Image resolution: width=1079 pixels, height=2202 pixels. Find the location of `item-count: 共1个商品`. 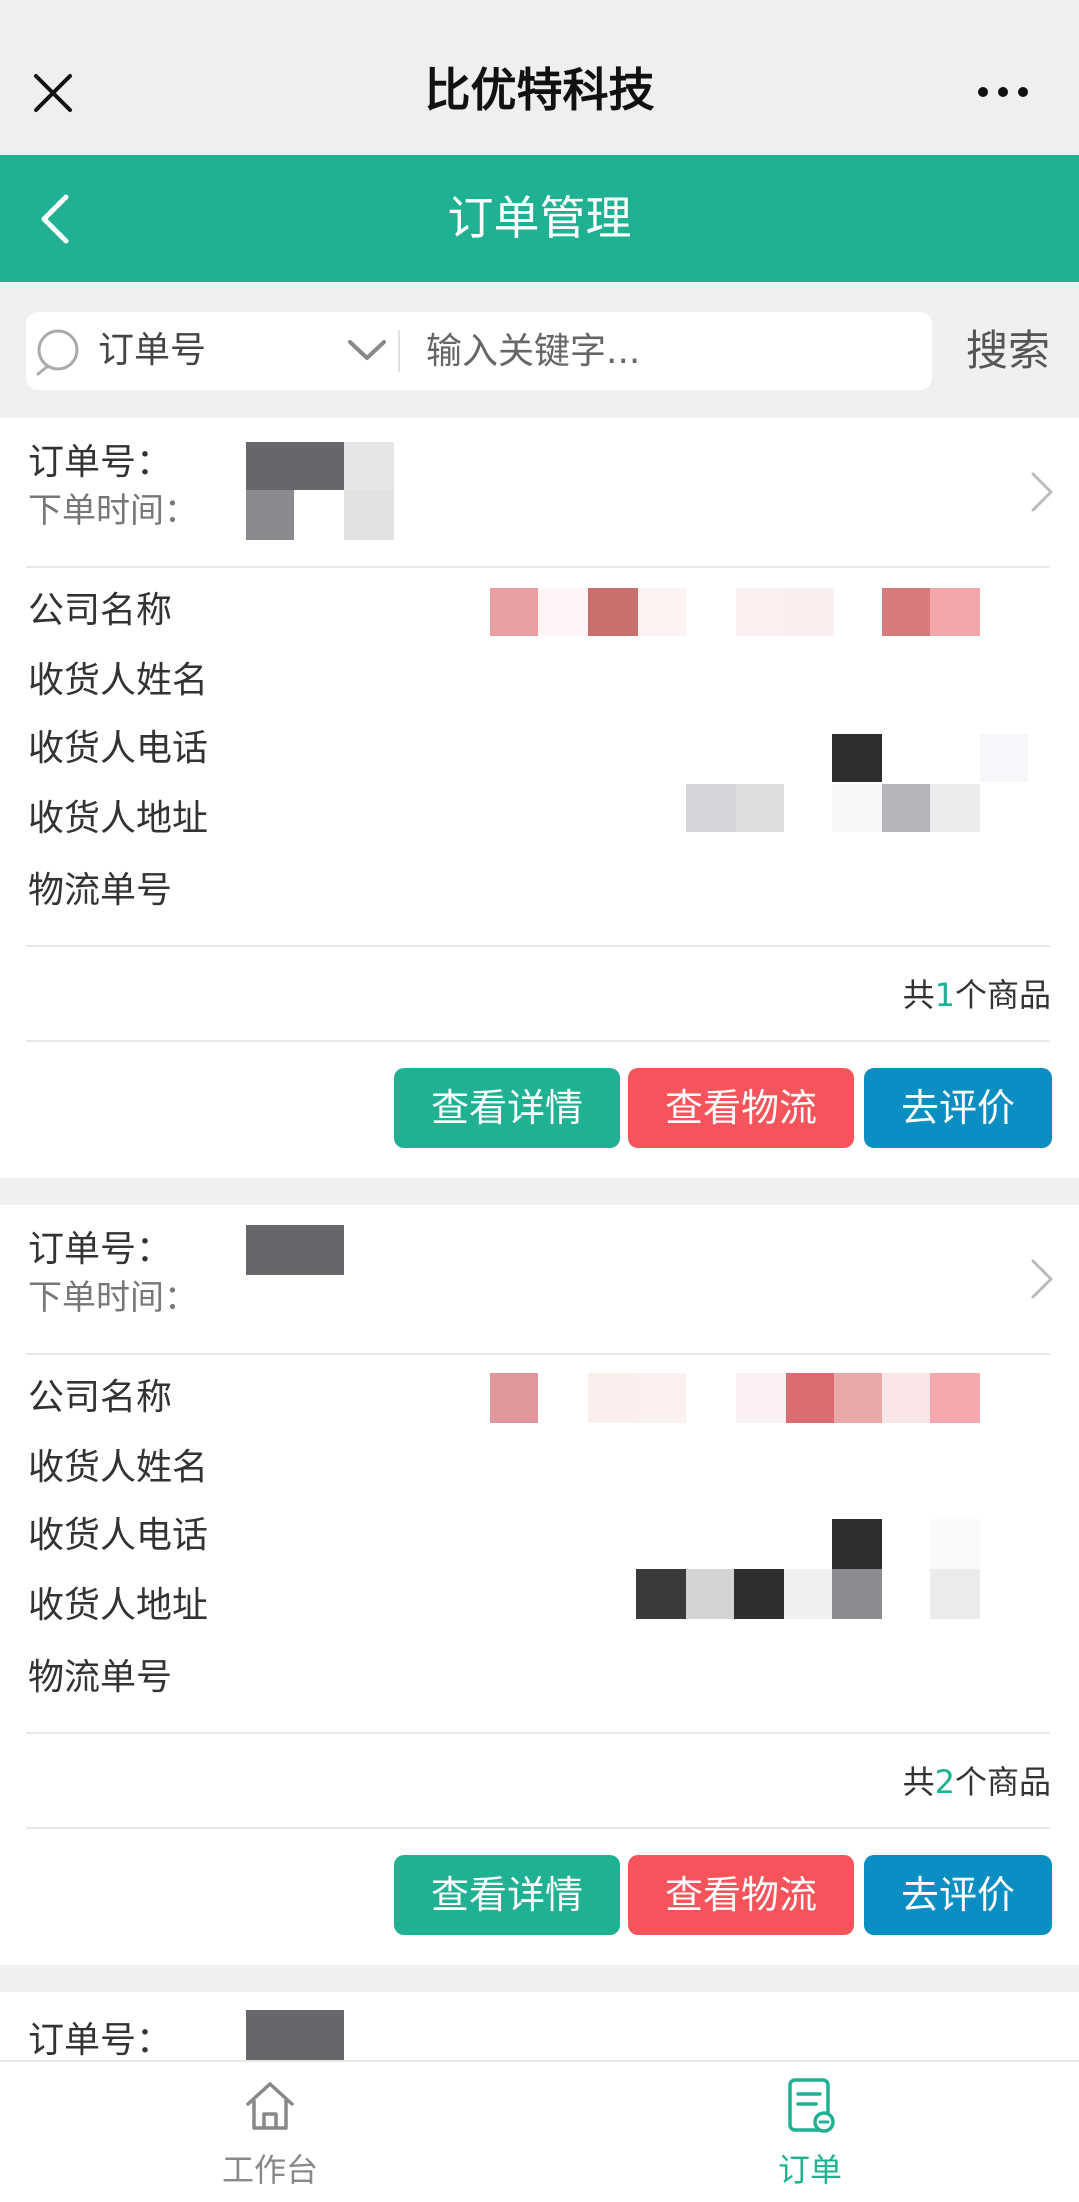

item-count: 共1个商品 is located at coordinates (977, 995).